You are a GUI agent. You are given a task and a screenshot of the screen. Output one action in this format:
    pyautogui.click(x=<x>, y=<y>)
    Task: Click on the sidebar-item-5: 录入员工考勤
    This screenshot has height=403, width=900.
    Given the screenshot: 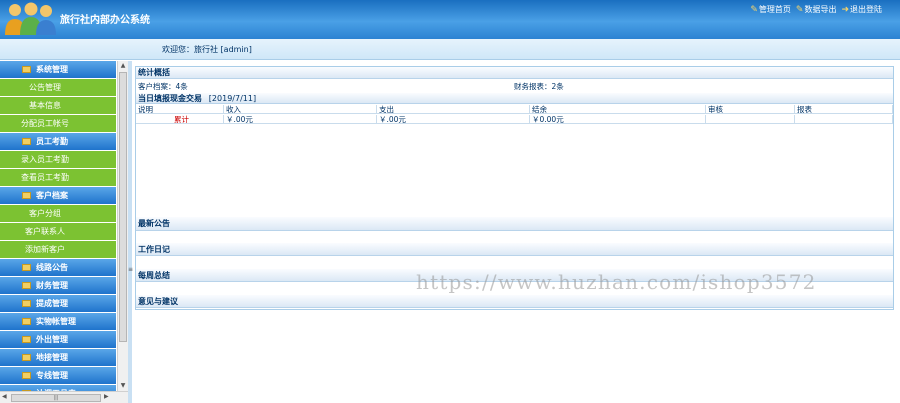 What is the action you would take?
    pyautogui.click(x=58, y=160)
    